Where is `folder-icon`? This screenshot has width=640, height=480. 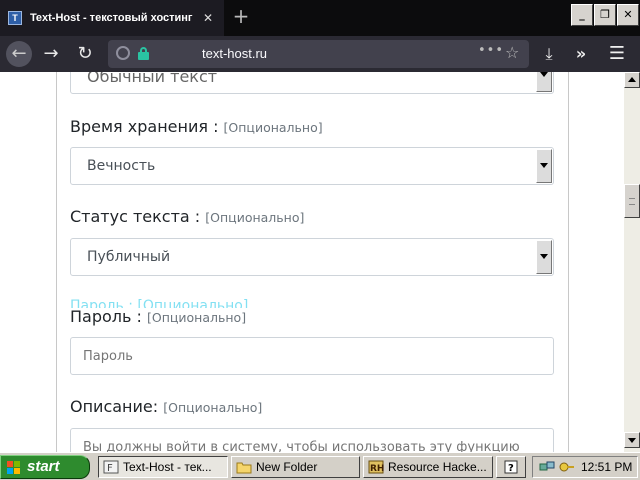 folder-icon is located at coordinates (244, 468).